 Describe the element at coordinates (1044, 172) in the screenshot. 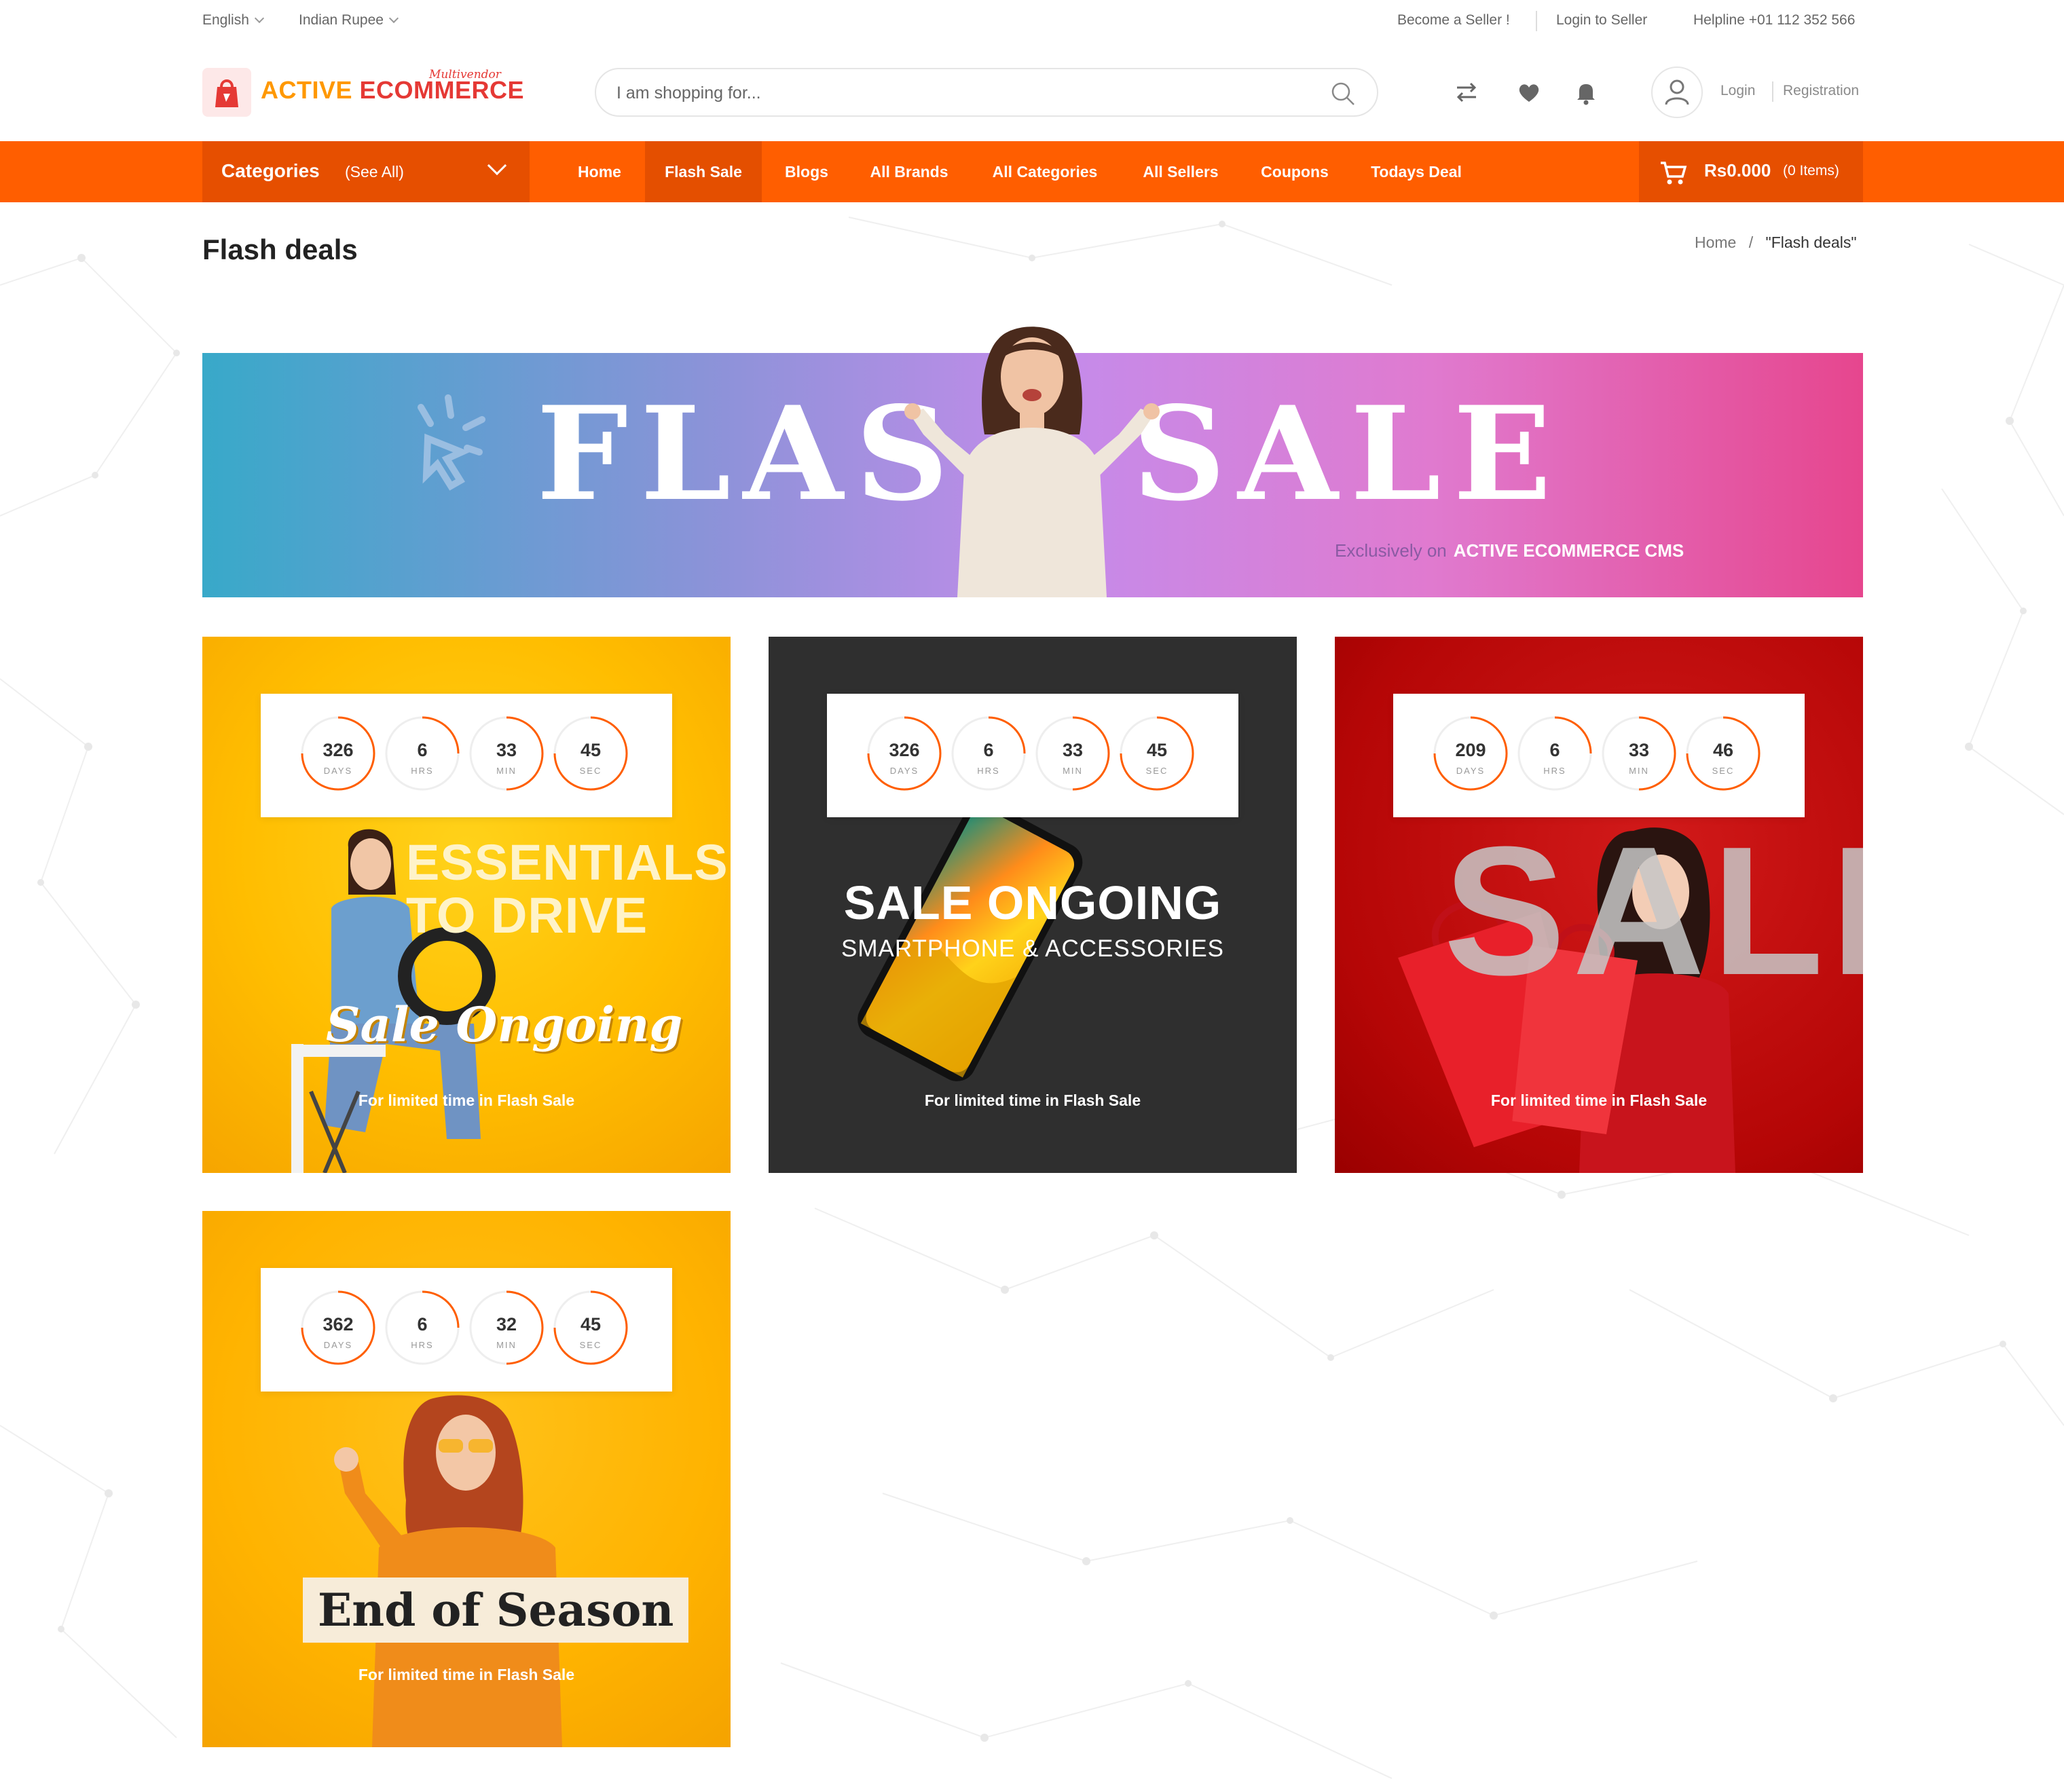

I see `nav-all-categories: All Categories` at that location.